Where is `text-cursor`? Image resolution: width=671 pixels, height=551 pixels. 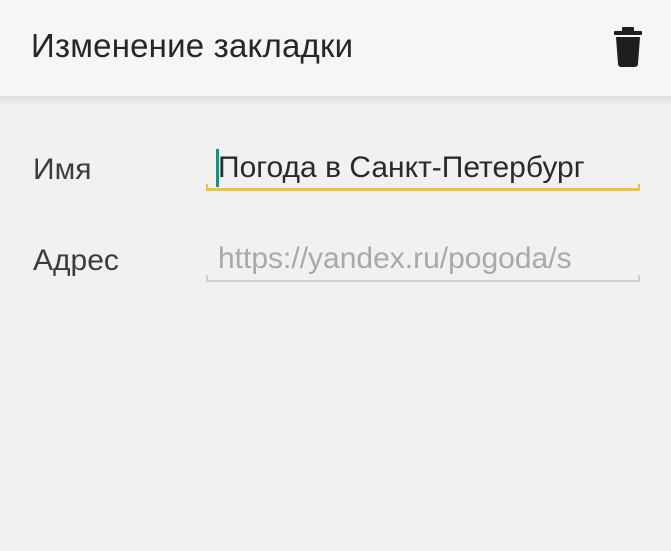
text-cursor is located at coordinates (217, 168).